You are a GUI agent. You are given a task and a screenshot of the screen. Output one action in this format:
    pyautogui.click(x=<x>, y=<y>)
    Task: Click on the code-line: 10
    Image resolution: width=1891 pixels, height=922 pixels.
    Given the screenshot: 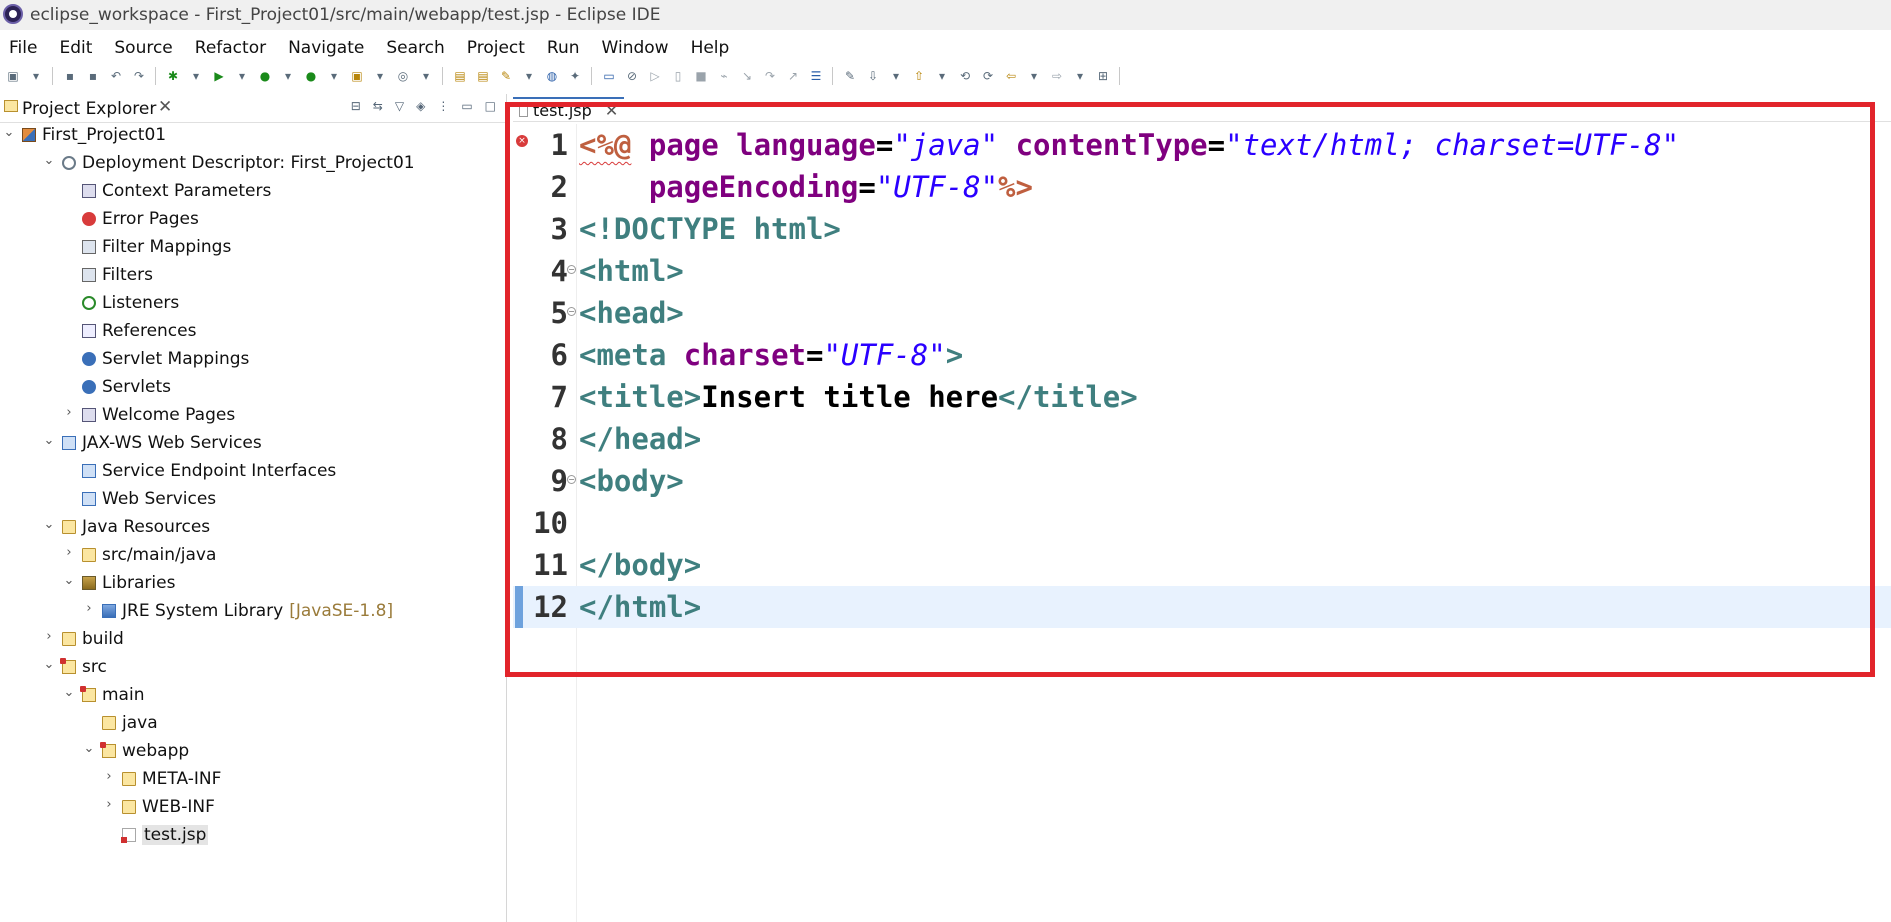 What is the action you would take?
    pyautogui.click(x=1202, y=523)
    